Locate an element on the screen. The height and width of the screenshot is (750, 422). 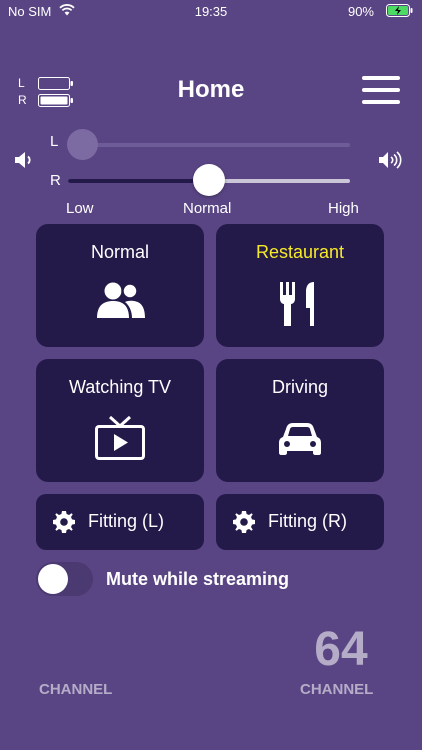
program-tile-driving: Driving is located at coordinates (300, 420).